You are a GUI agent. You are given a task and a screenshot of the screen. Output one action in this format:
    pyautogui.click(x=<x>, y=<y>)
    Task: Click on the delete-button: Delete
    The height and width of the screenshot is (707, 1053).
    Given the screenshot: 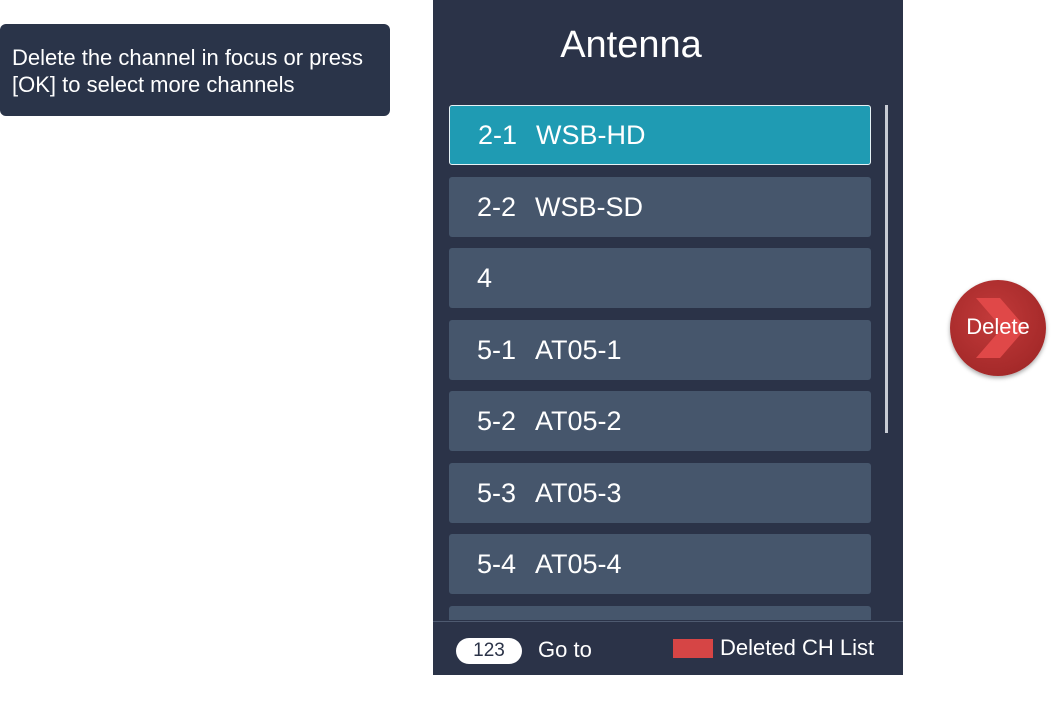 What is the action you would take?
    pyautogui.click(x=998, y=328)
    